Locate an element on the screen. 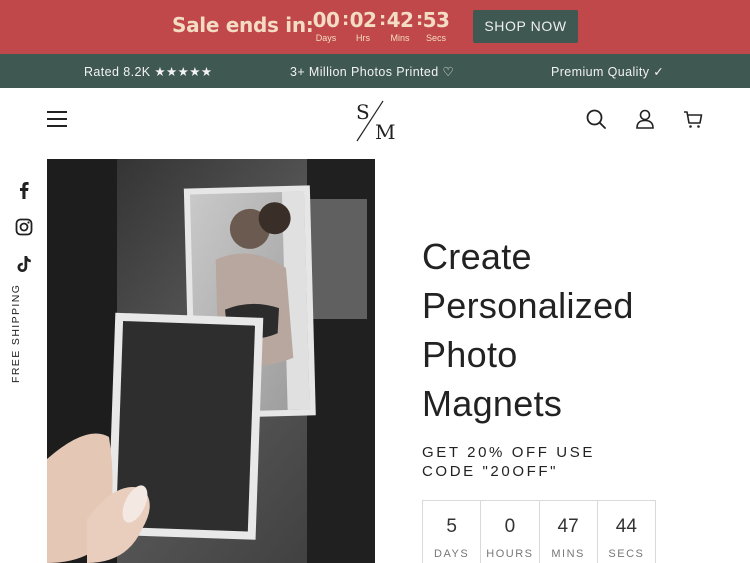 The width and height of the screenshot is (750, 563). offer-countdown-value: 44 is located at coordinates (626, 526).